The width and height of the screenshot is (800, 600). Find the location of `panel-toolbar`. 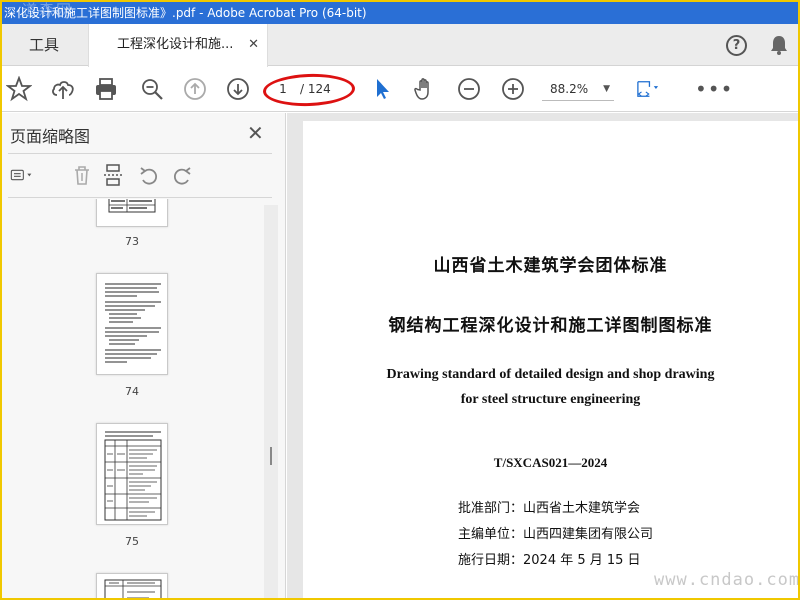

panel-toolbar is located at coordinates (144, 176).